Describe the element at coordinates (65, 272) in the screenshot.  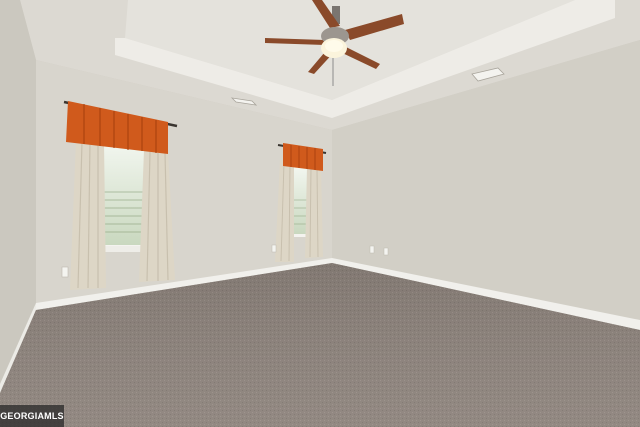
I see `outlet-left-wall` at that location.